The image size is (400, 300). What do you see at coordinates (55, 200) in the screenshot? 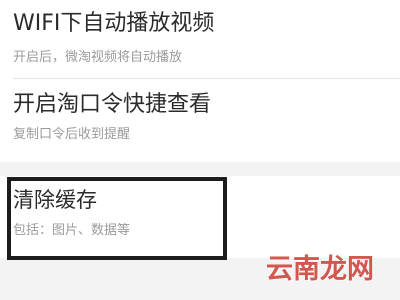
I see `clear-cache-title: 清除缓存` at bounding box center [55, 200].